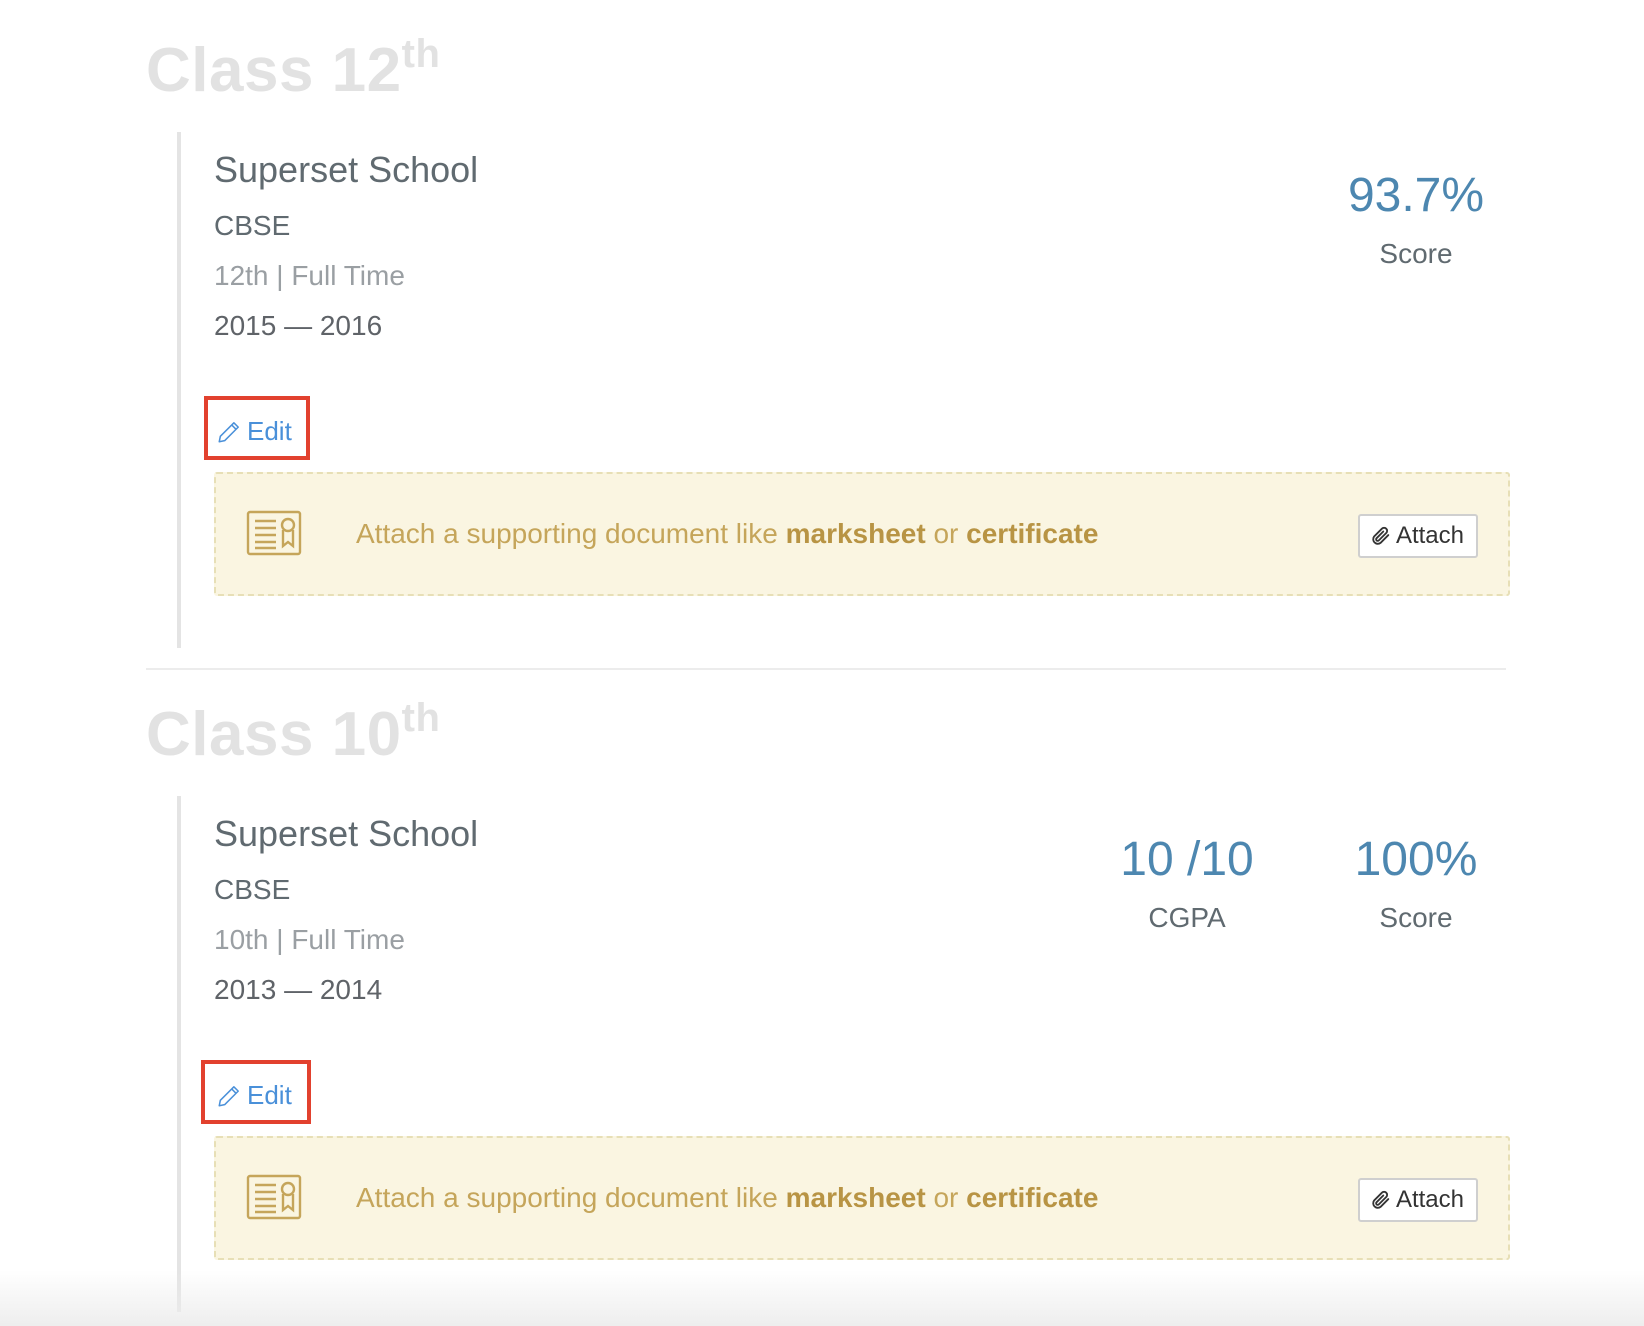 This screenshot has width=1644, height=1326. I want to click on class-heading: Class 10th, so click(293, 732).